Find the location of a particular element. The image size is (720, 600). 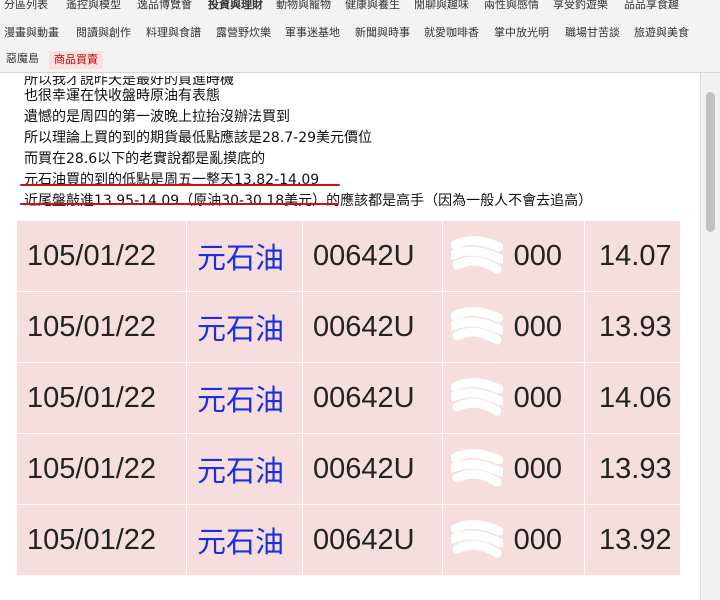

nav-link-workplace: 職場甘苦談 is located at coordinates (592, 33).